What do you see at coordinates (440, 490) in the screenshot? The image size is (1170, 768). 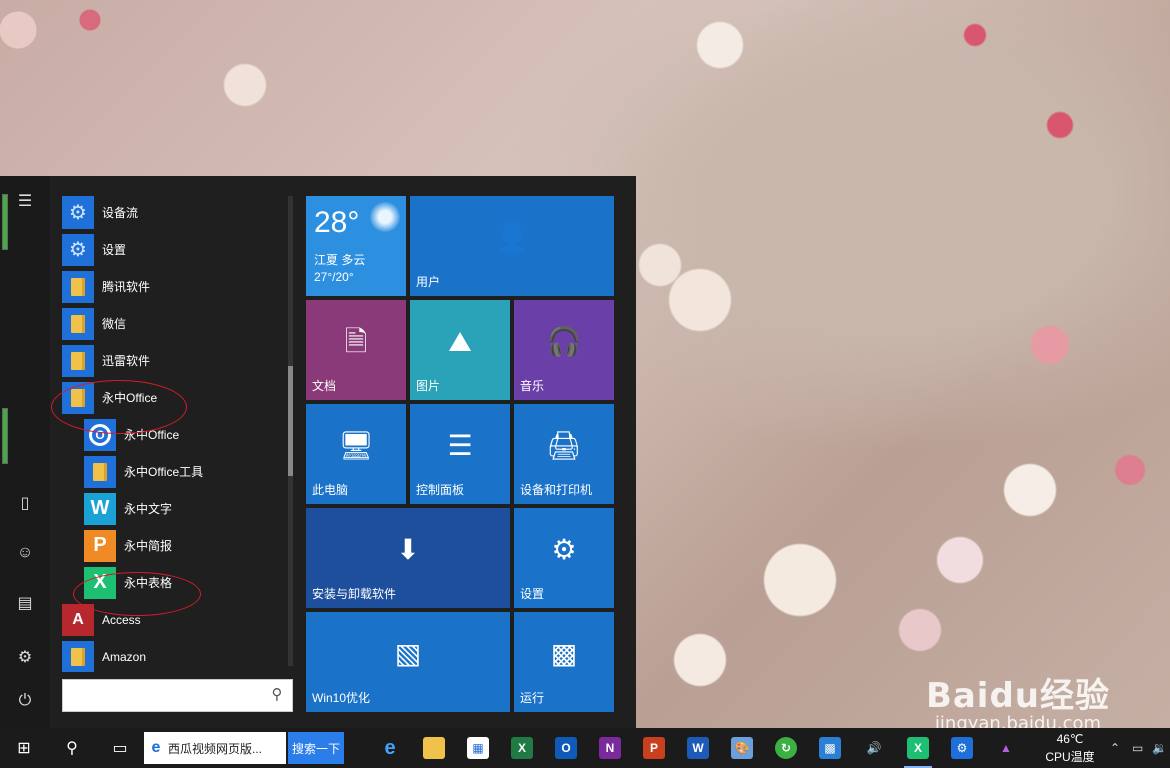 I see `tile-label: 控制面板` at bounding box center [440, 490].